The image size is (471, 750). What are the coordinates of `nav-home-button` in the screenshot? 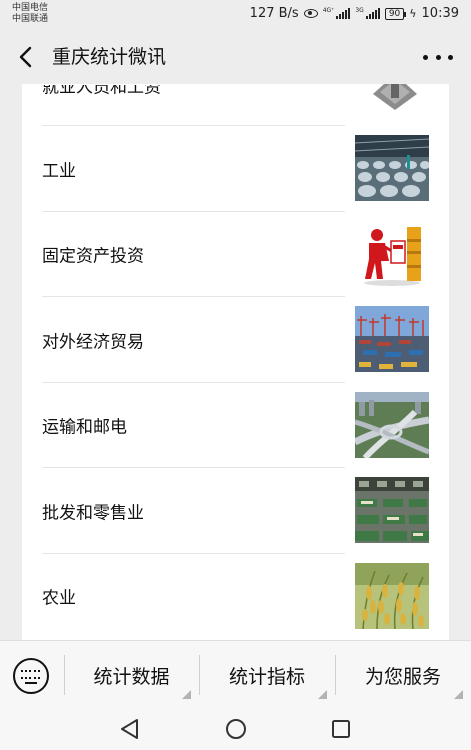 It's located at (236, 729).